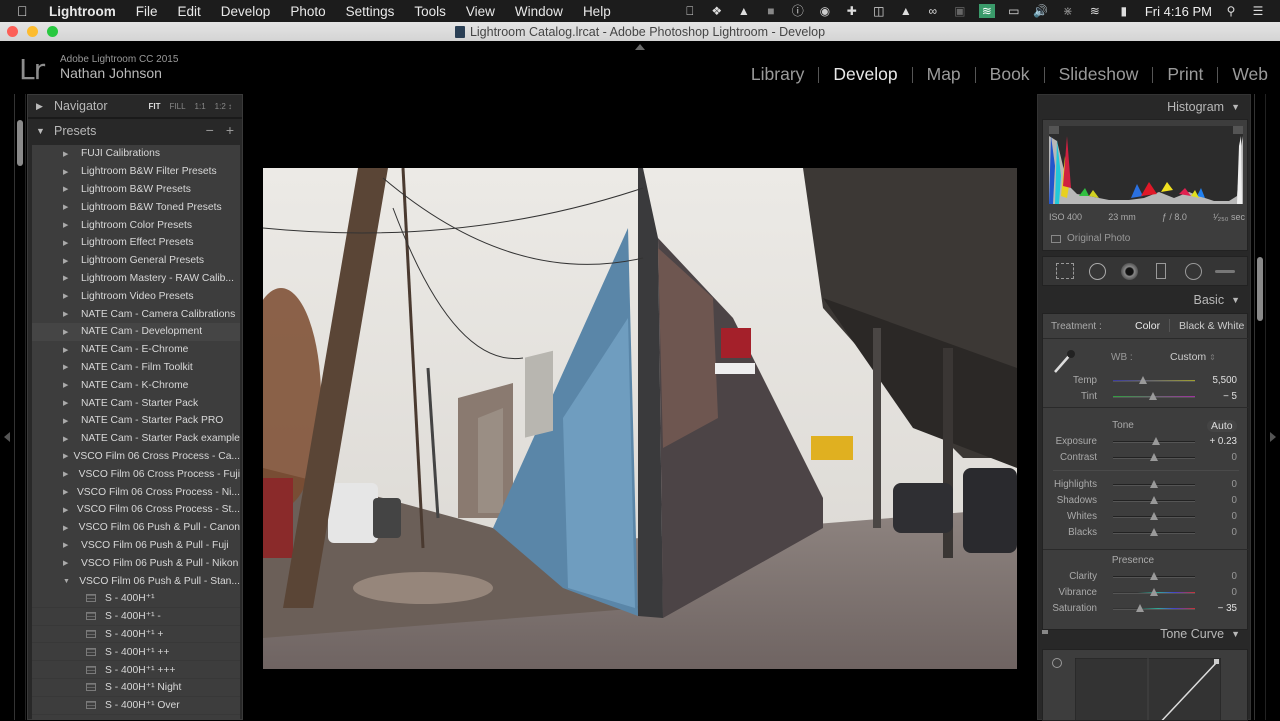 Image resolution: width=1280 pixels, height=721 pixels. Describe the element at coordinates (1146, 165) in the screenshot. I see `histogram-graph` at that location.